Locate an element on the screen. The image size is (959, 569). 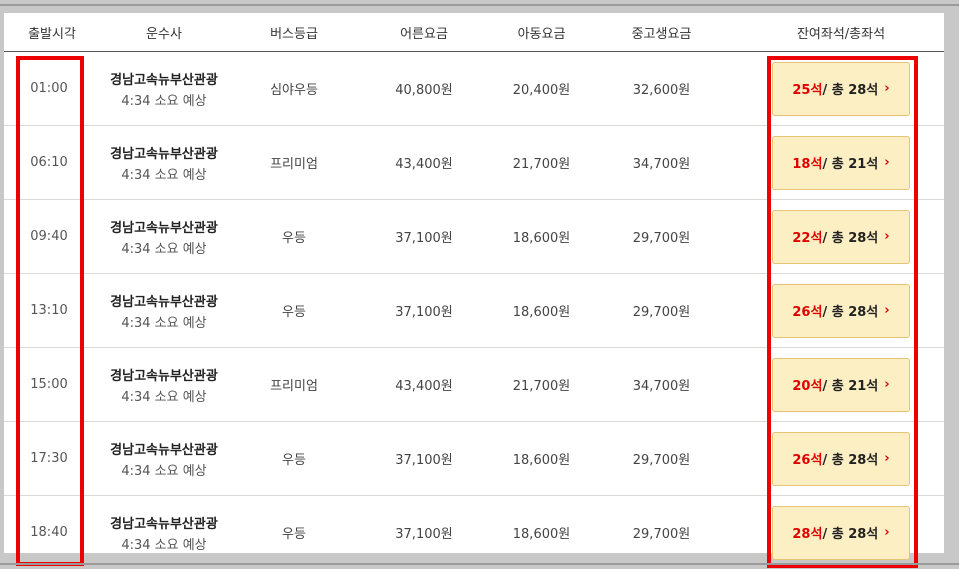
bus-grade: 심야우등 is located at coordinates (294, 90).